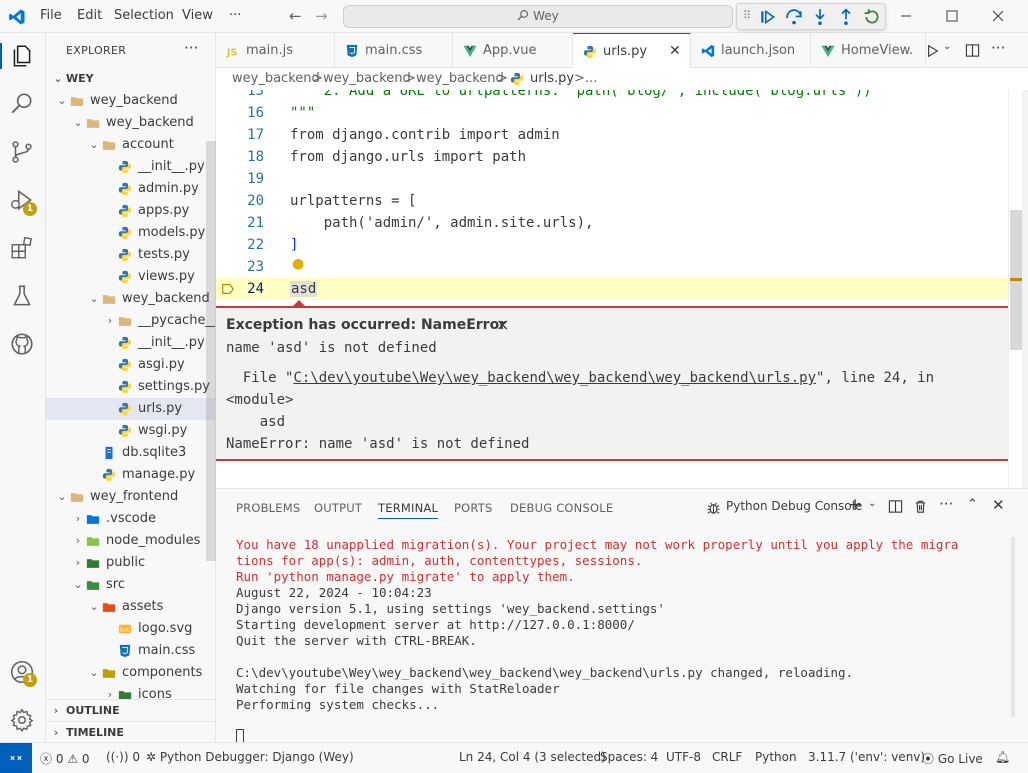 This screenshot has height=773, width=1028. Describe the element at coordinates (683, 757) in the screenshot. I see `encoding: UTF-8` at that location.